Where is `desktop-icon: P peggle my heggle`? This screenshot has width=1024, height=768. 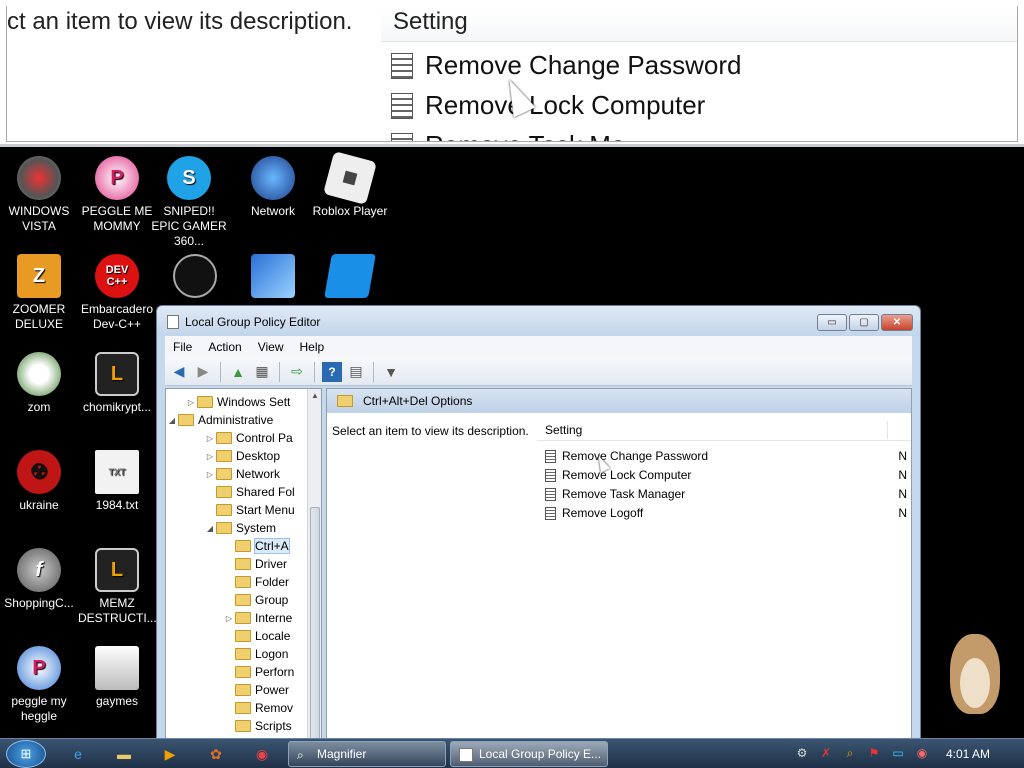
desktop-icon: P peggle my heggle is located at coordinates (39, 685).